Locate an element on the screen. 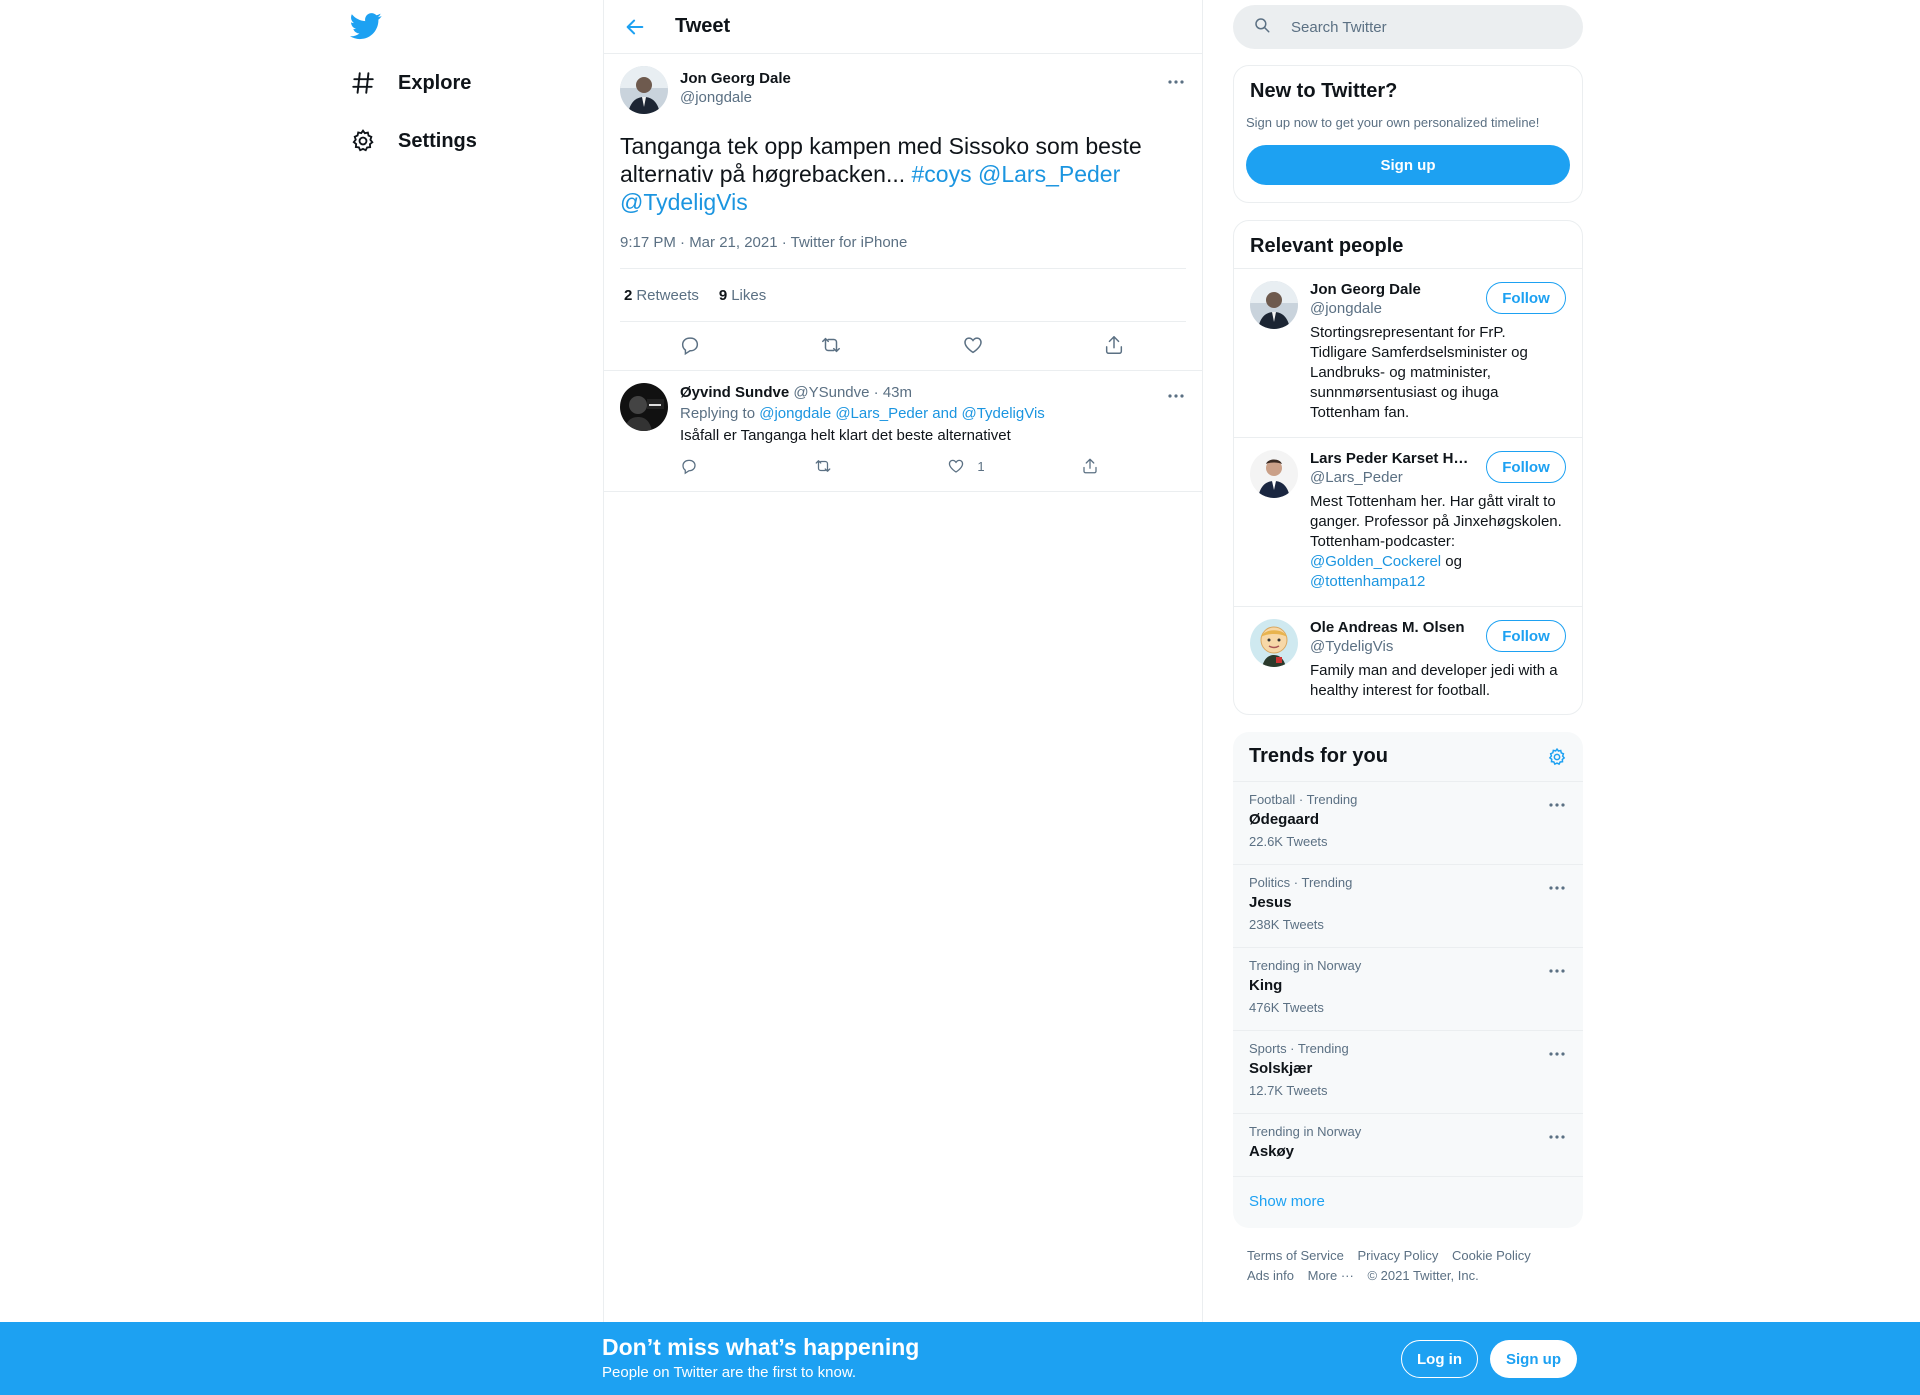  reply-author-name: Øyvind Sundve is located at coordinates (734, 392).